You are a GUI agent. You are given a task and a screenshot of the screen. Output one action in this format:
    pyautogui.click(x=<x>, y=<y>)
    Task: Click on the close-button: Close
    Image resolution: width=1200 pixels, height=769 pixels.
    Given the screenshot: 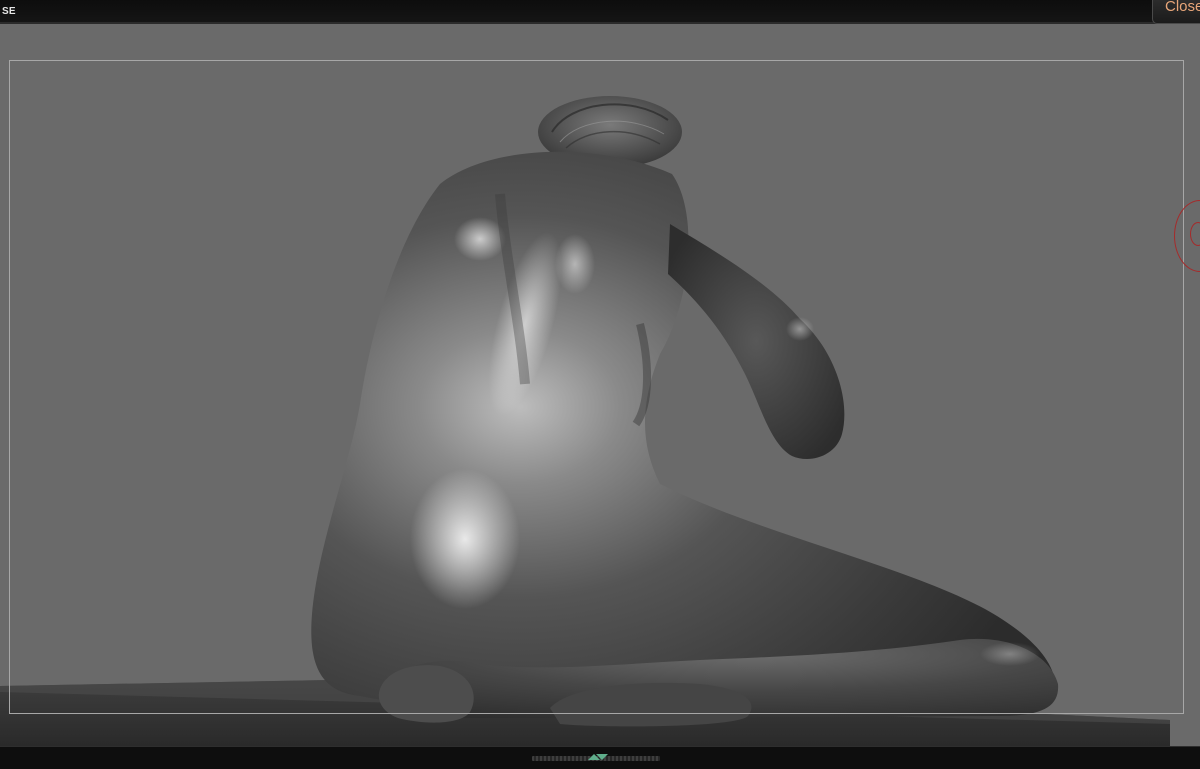 What is the action you would take?
    pyautogui.click(x=1176, y=12)
    